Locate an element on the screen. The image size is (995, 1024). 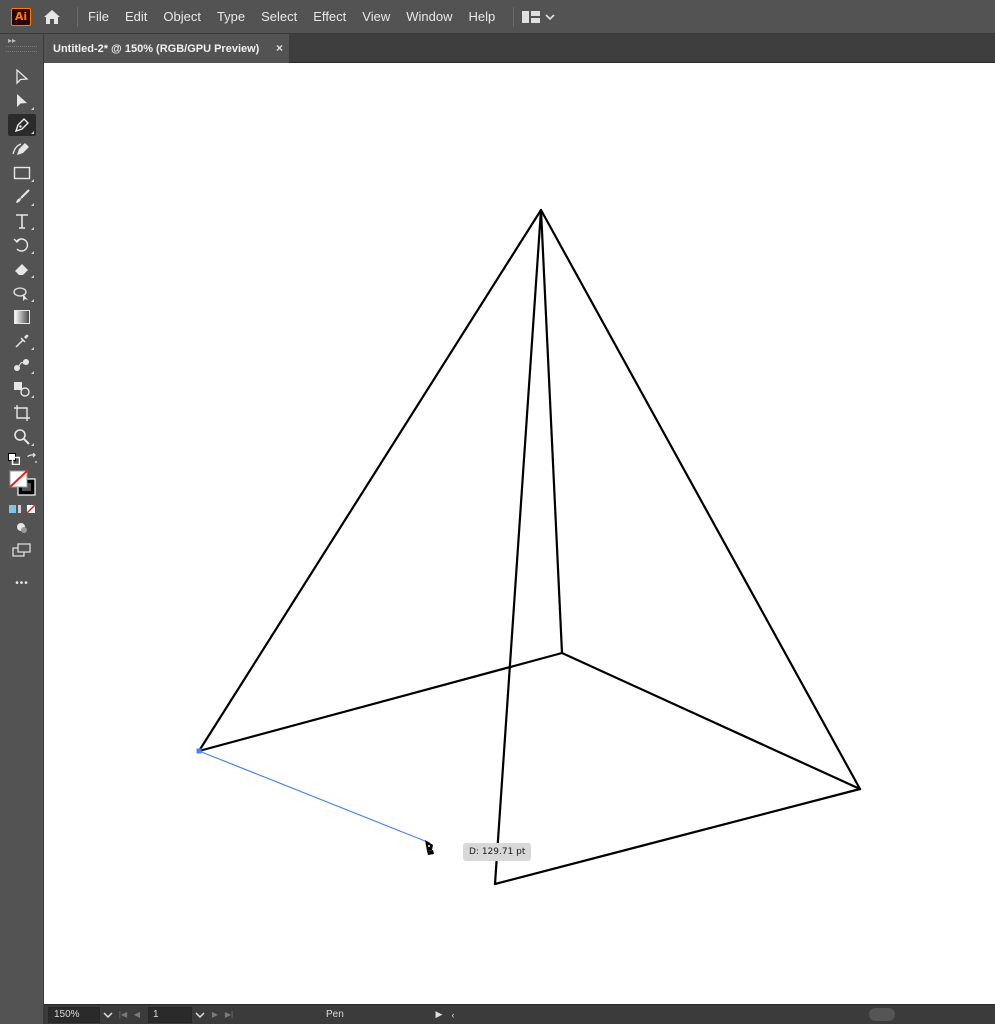
zoom-tool is located at coordinates (22, 437).